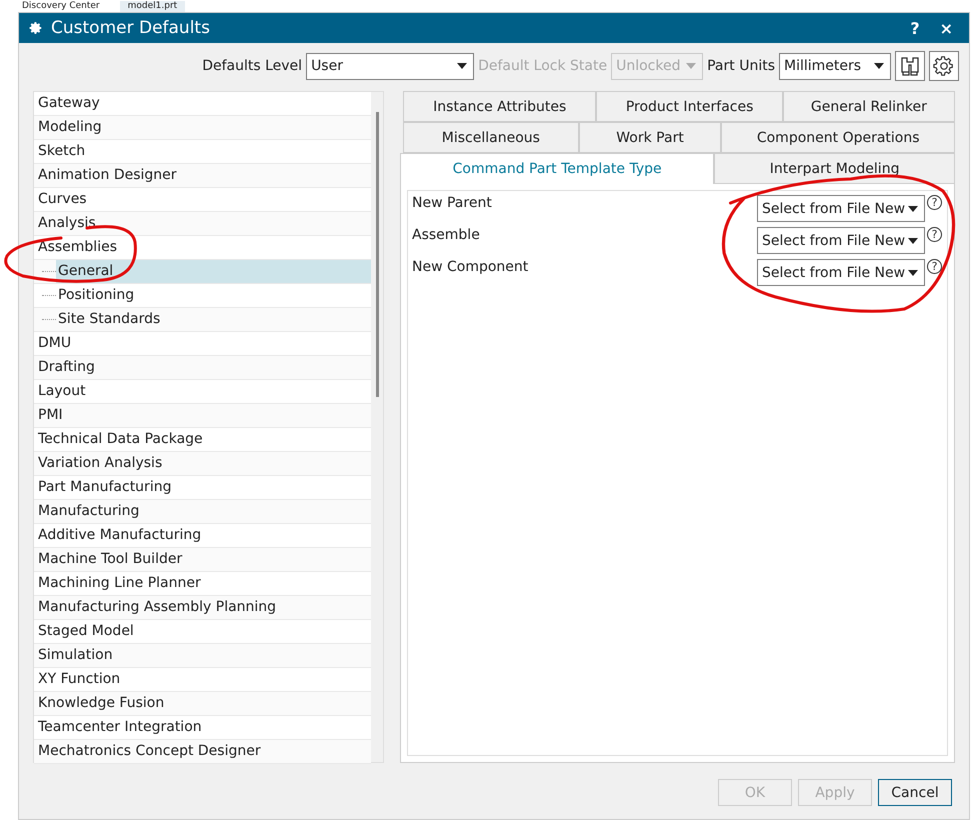 This screenshot has width=977, height=820. What do you see at coordinates (390, 66) in the screenshot?
I see `dropdown: User` at bounding box center [390, 66].